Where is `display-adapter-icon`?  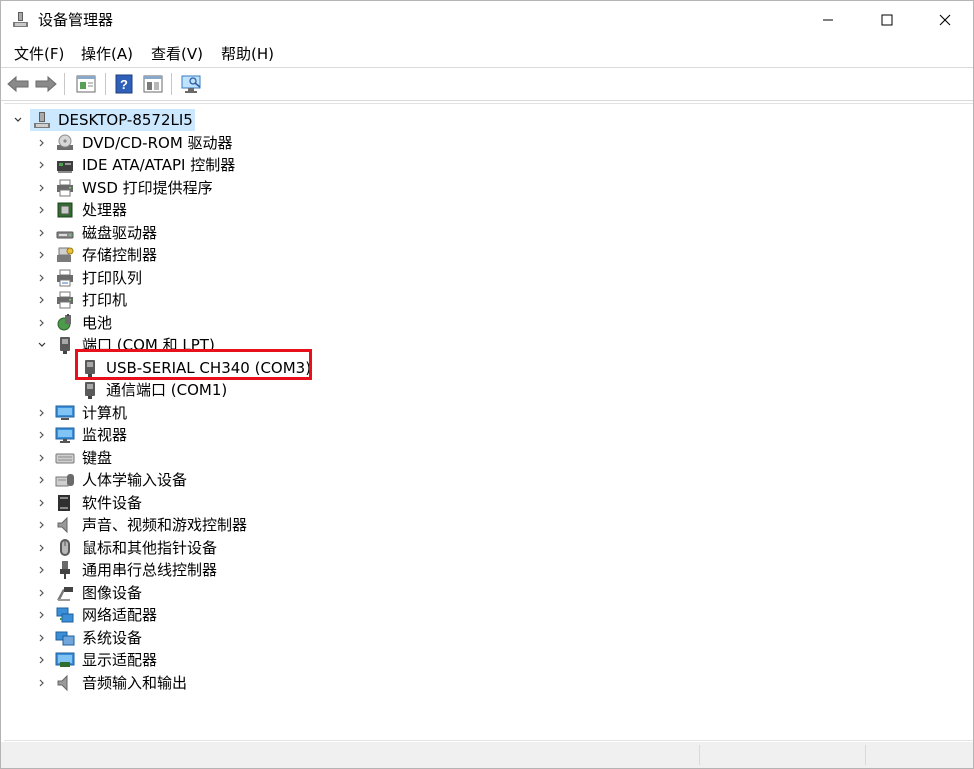
display-adapter-icon is located at coordinates (65, 659).